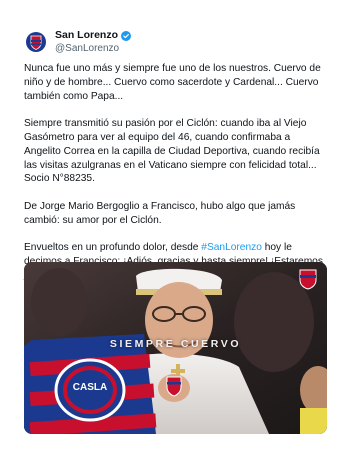 The width and height of the screenshot is (350, 467). Describe the element at coordinates (36, 42) in the screenshot. I see `san-lorenzo-crest-icon` at that location.